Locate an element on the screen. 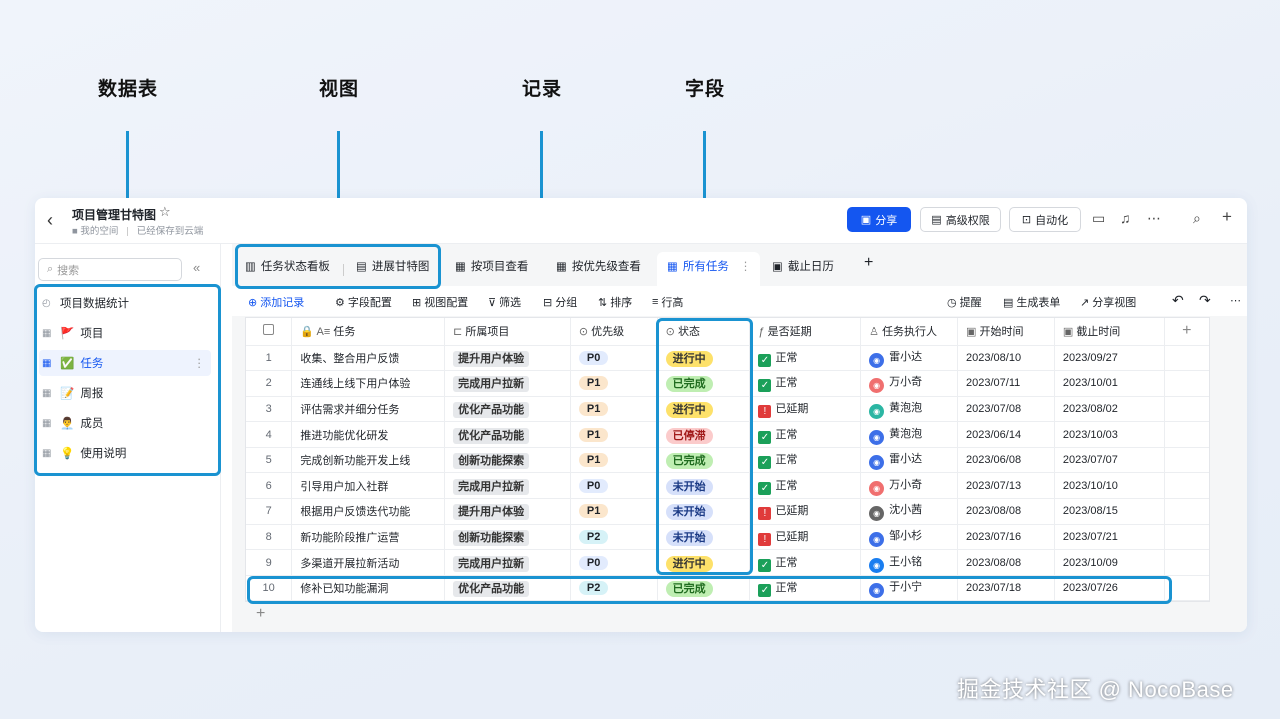 The width and height of the screenshot is (1280, 719). col-project: ⊏ 所属项目 is located at coordinates (507, 332).